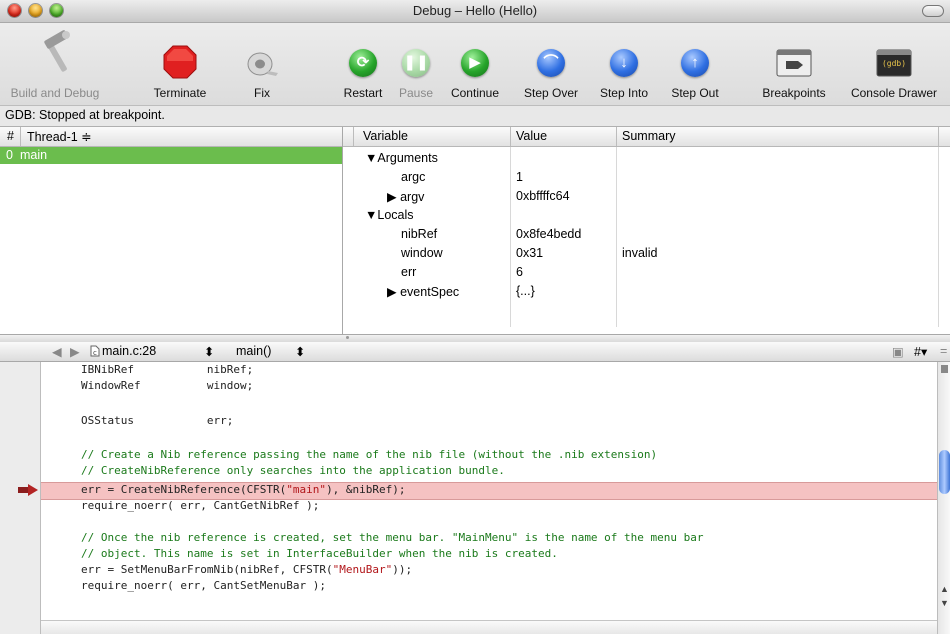 The image size is (950, 634). Describe the element at coordinates (489, 627) in the screenshot. I see `horizontal-scrollbar` at that location.